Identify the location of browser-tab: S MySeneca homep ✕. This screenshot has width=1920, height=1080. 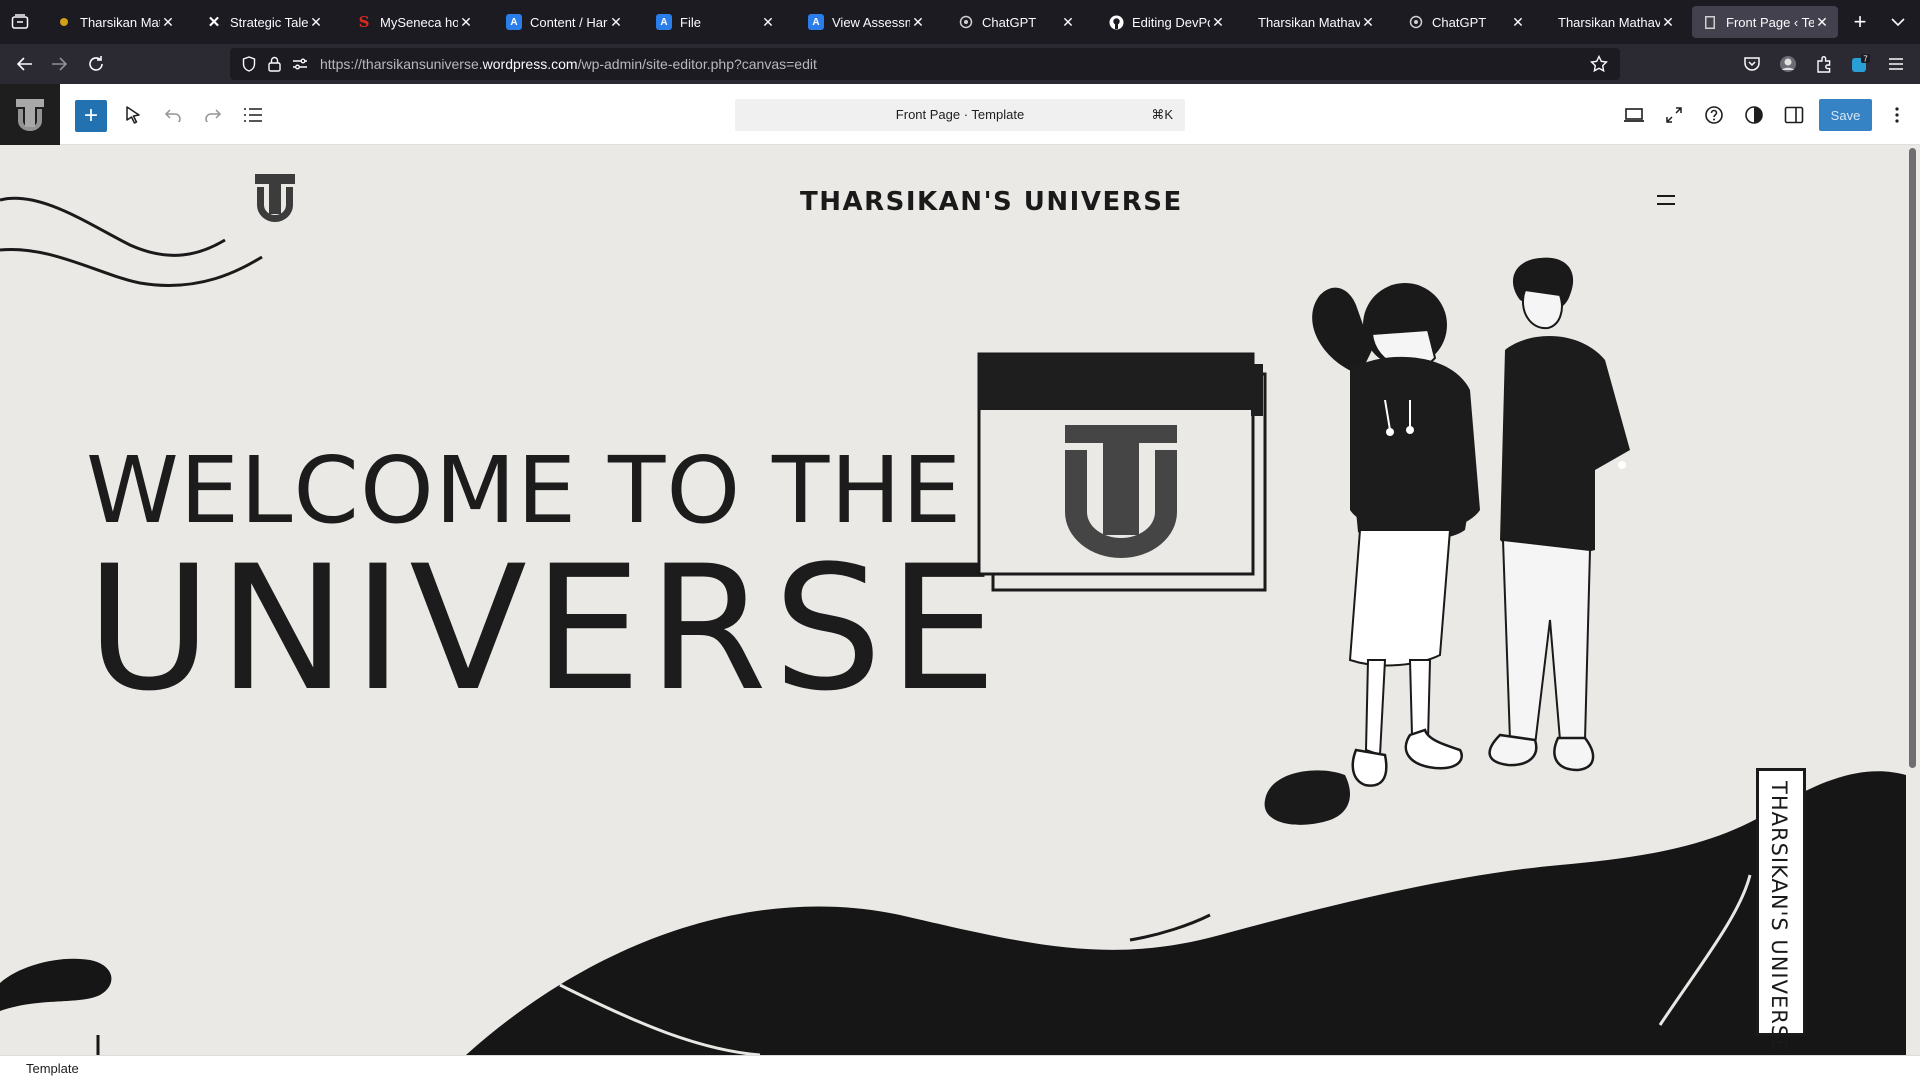
(414, 22).